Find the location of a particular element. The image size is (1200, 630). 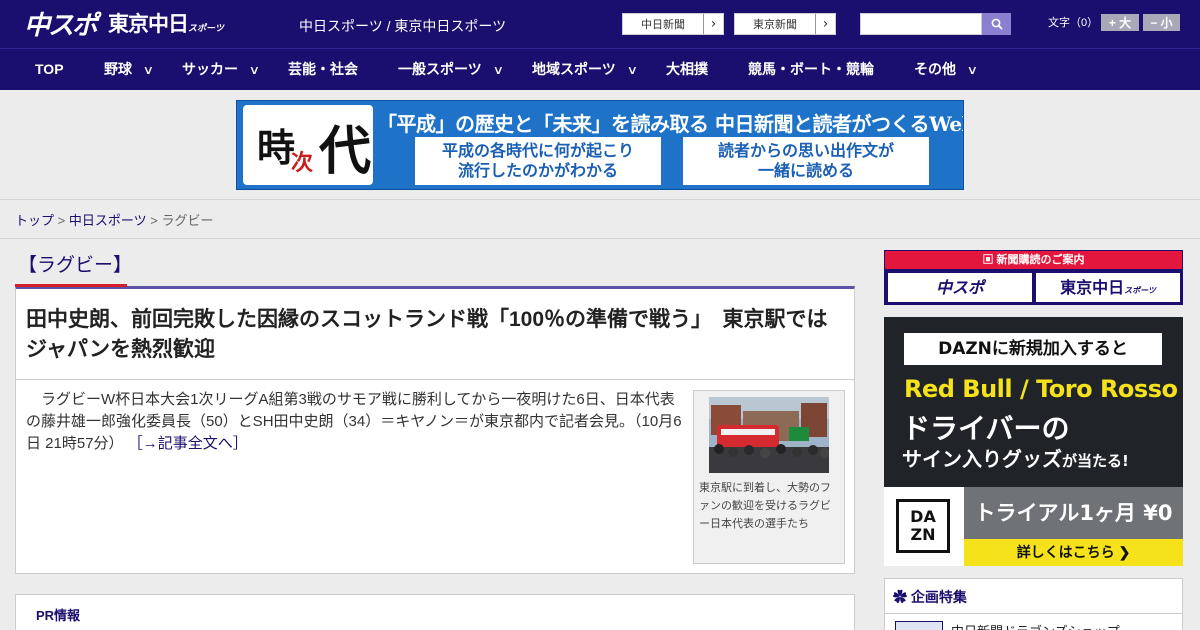

ad-logo-area: DA ZN is located at coordinates (924, 526).